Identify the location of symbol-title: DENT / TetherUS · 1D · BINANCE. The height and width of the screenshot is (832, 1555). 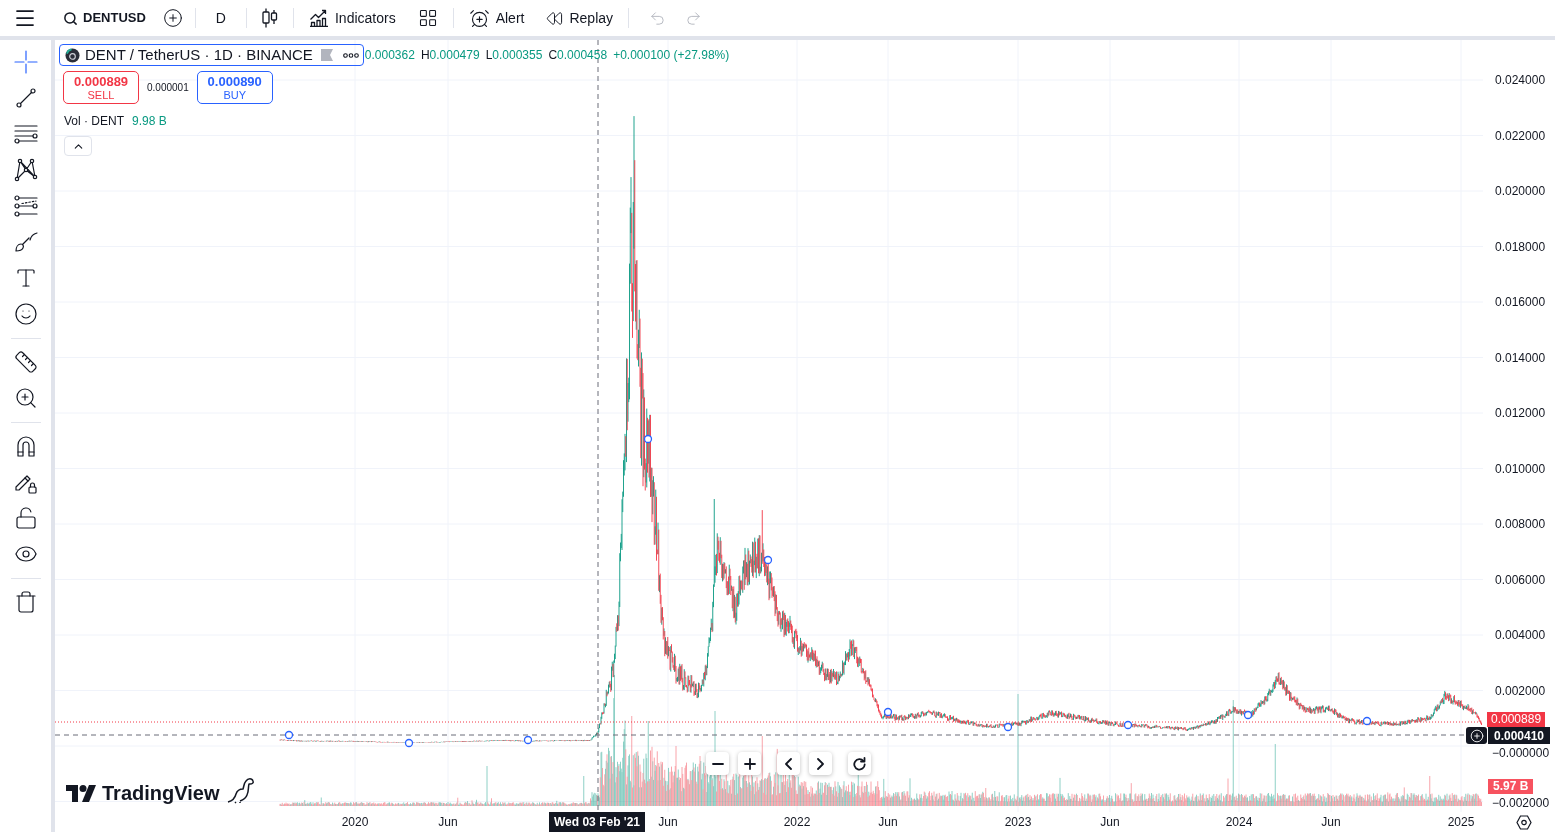
(199, 55).